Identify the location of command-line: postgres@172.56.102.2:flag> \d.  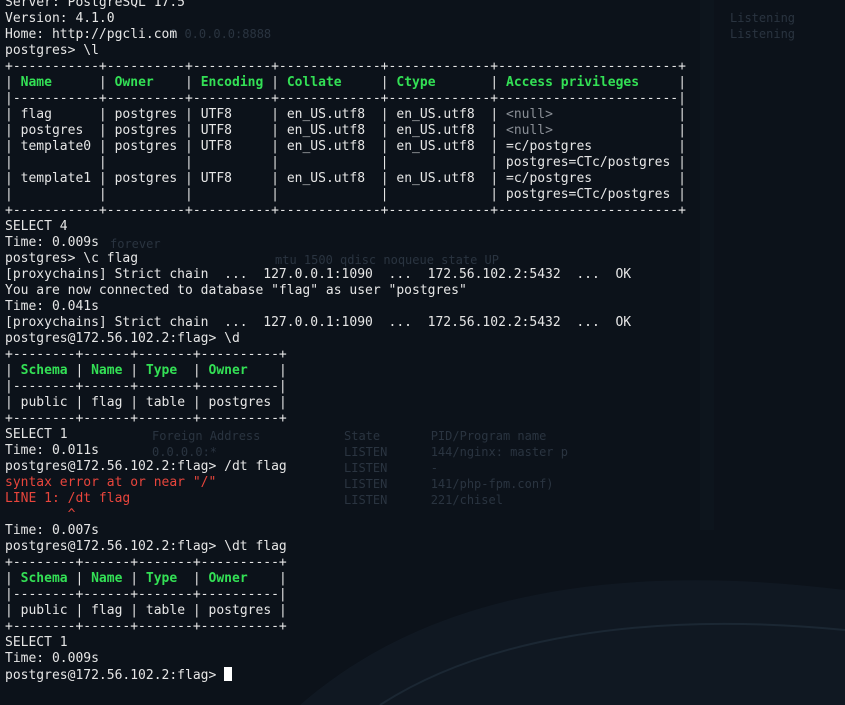
(122, 338).